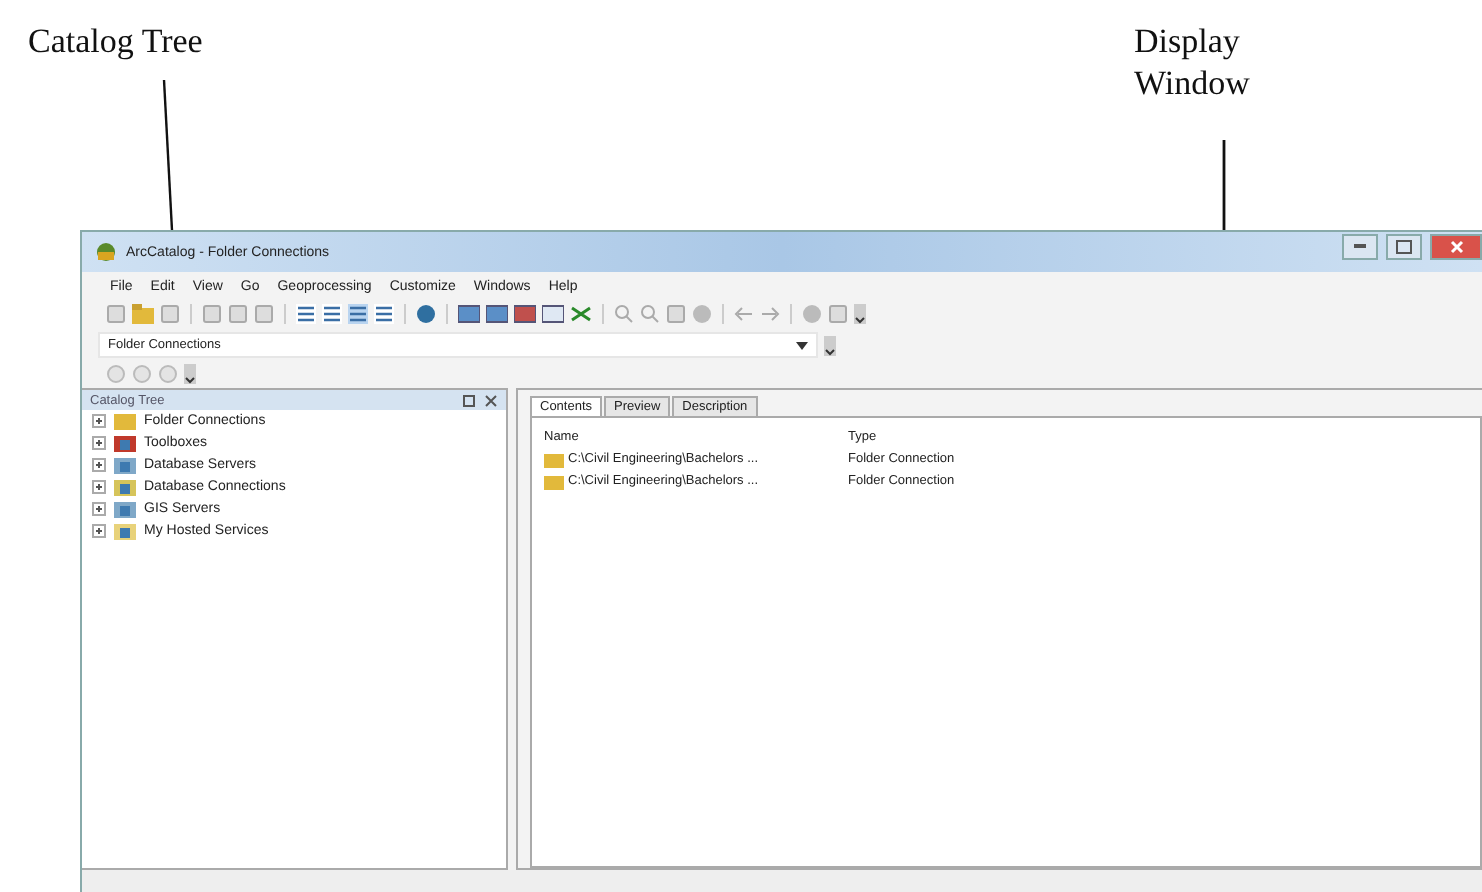 This screenshot has height=892, width=1482. Describe the element at coordinates (581, 314) in the screenshot. I see `scissors-icon` at that location.